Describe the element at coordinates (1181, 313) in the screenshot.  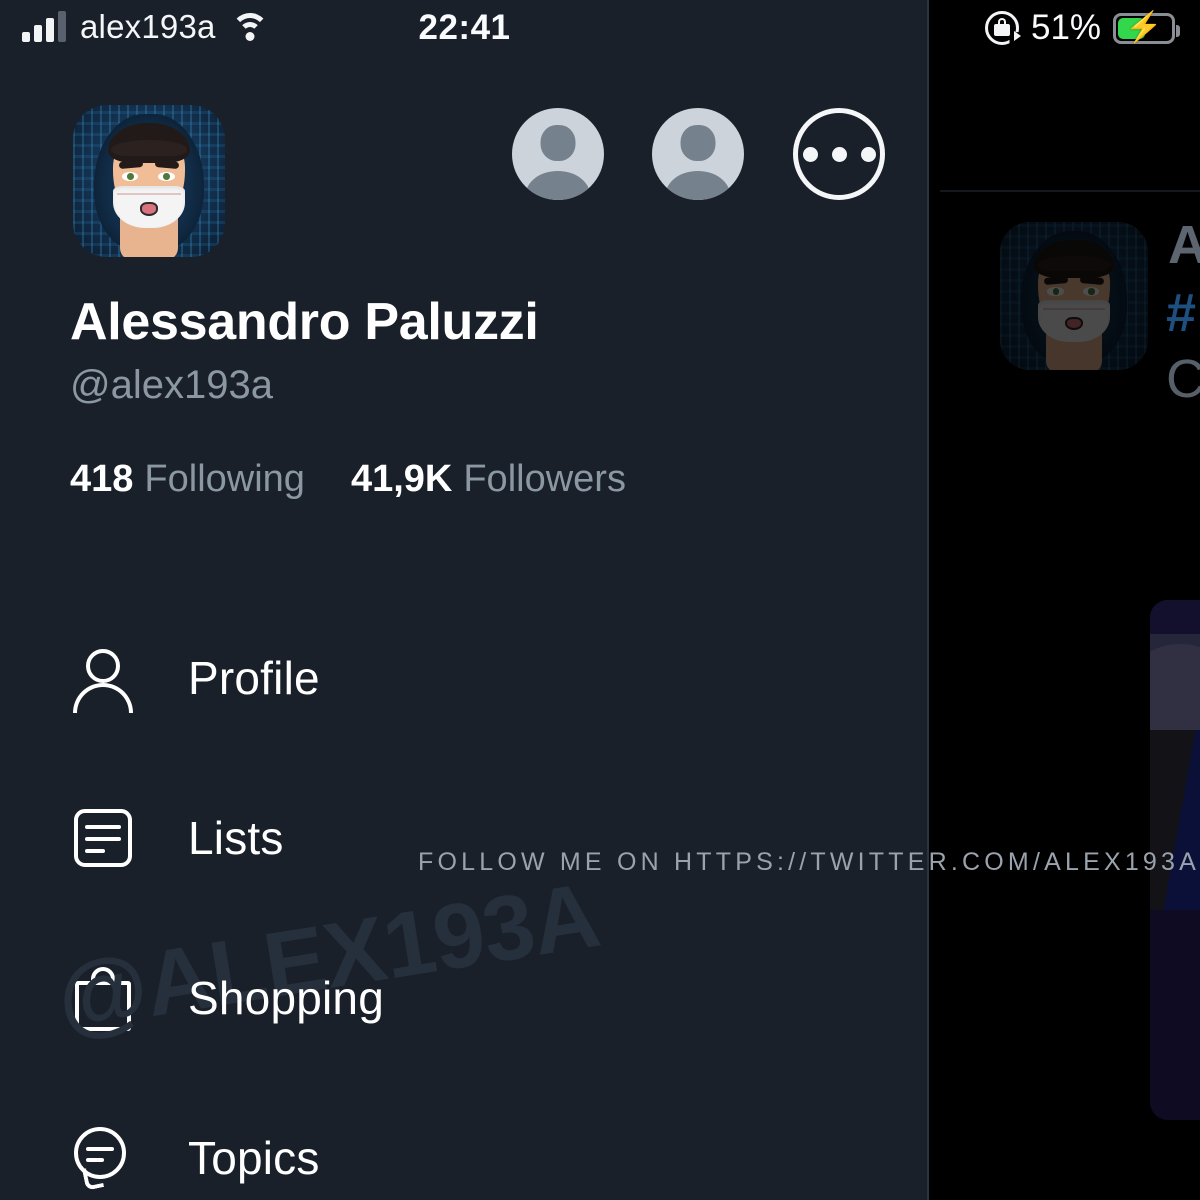
I see `timeline-hashtag-fragment: #` at that location.